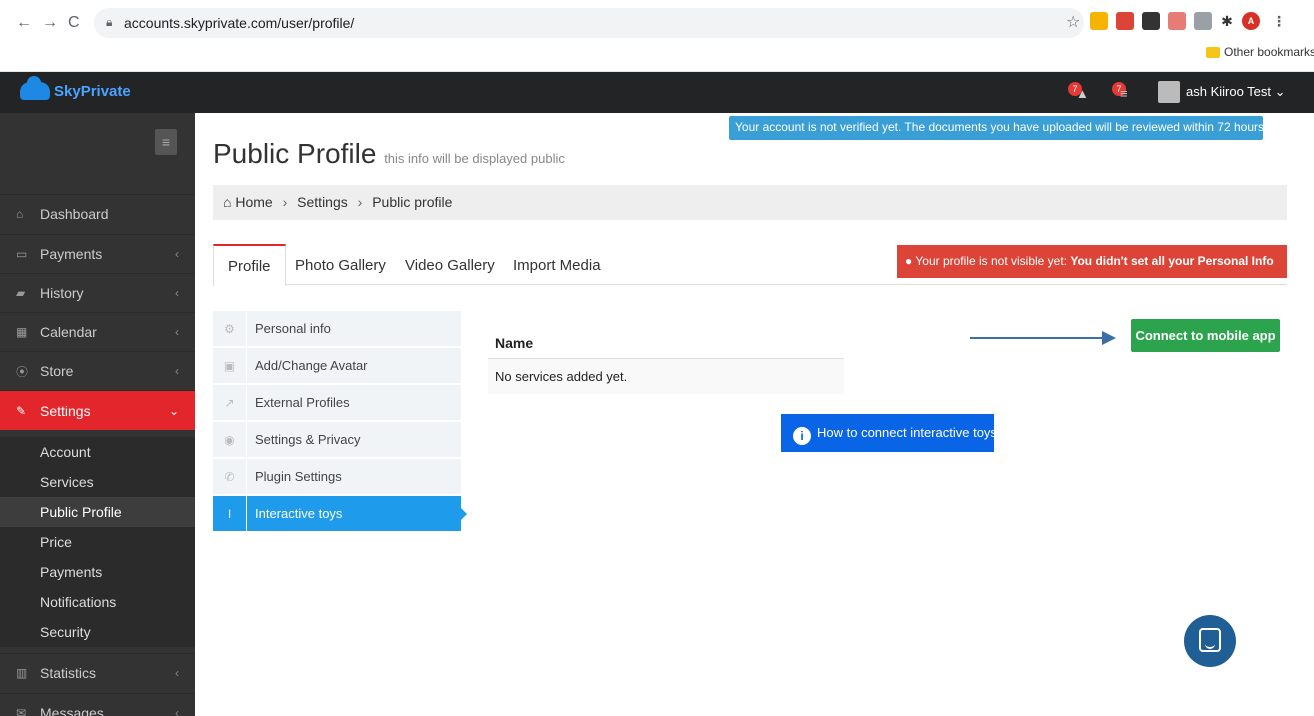 This screenshot has height=716, width=1314. I want to click on sidebar-item-label: Settings, so click(65, 410).